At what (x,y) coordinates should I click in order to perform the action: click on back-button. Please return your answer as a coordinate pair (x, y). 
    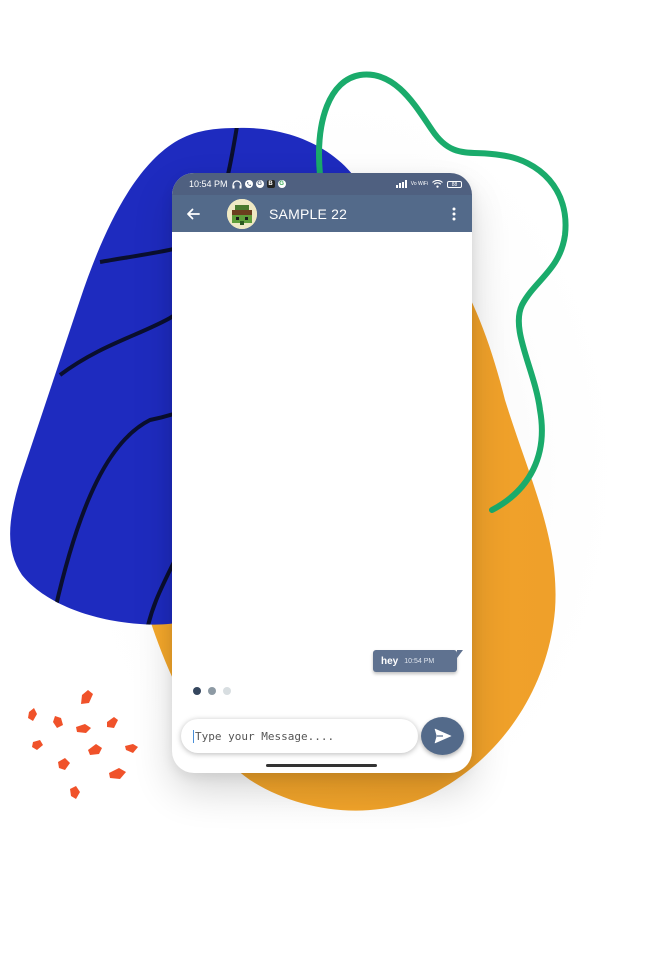
    Looking at the image, I should click on (193, 213).